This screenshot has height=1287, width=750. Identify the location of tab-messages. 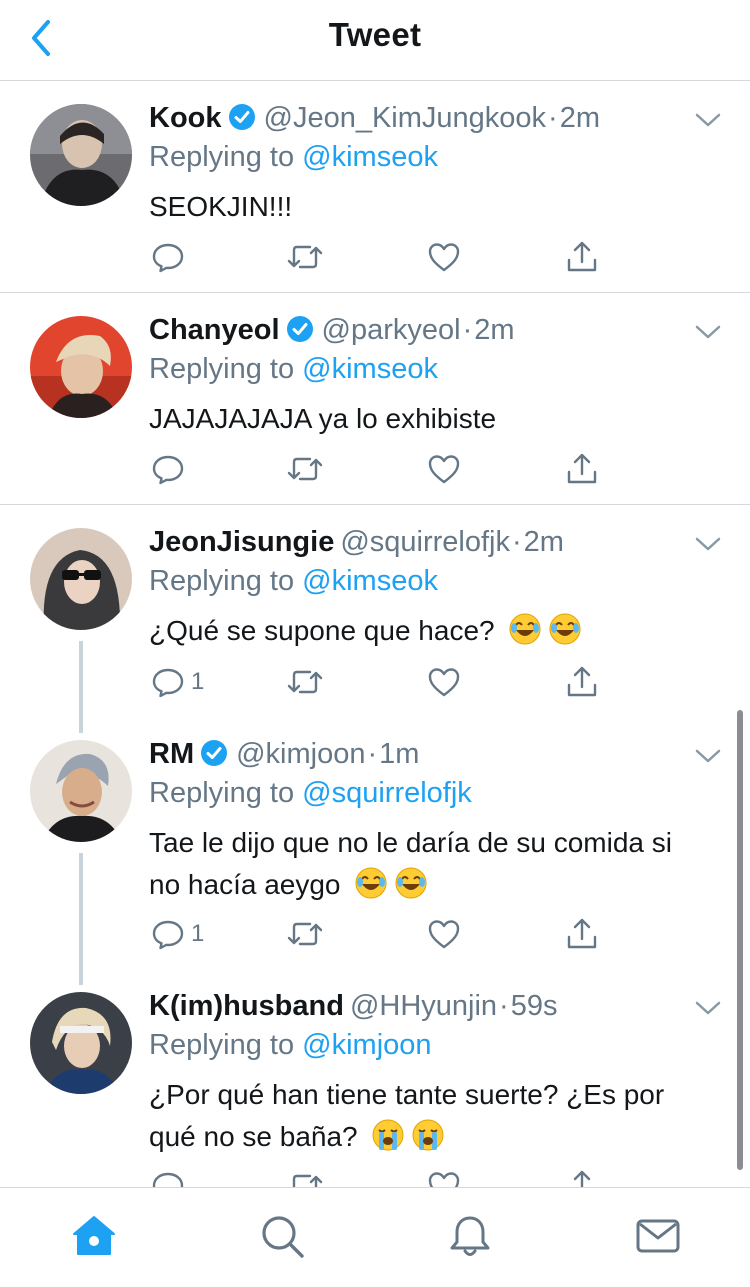
(658, 1236).